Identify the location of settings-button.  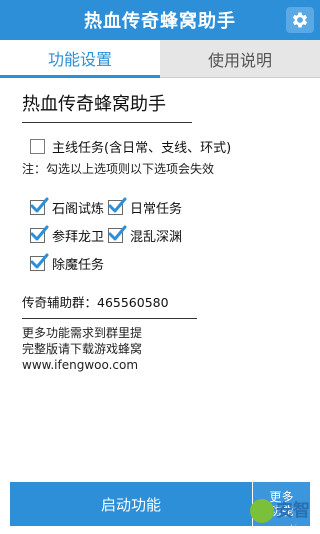
(300, 20).